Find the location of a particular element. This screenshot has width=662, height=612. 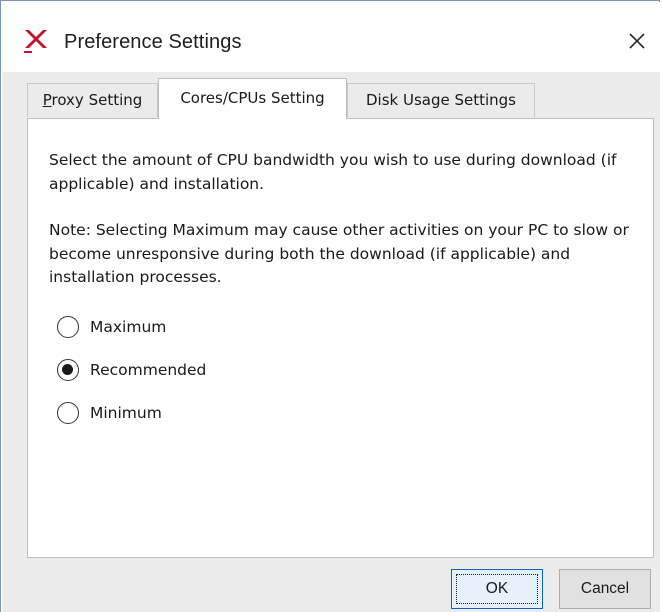

tab-cores-label: Cores/CPUs Setting is located at coordinates (252, 98).